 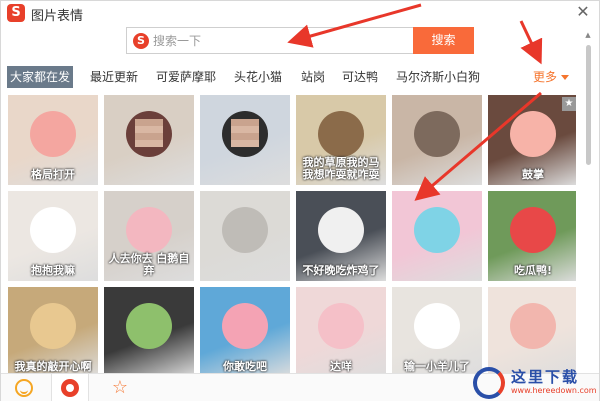 I want to click on sticker-caption: 鼓掌, so click(x=533, y=174).